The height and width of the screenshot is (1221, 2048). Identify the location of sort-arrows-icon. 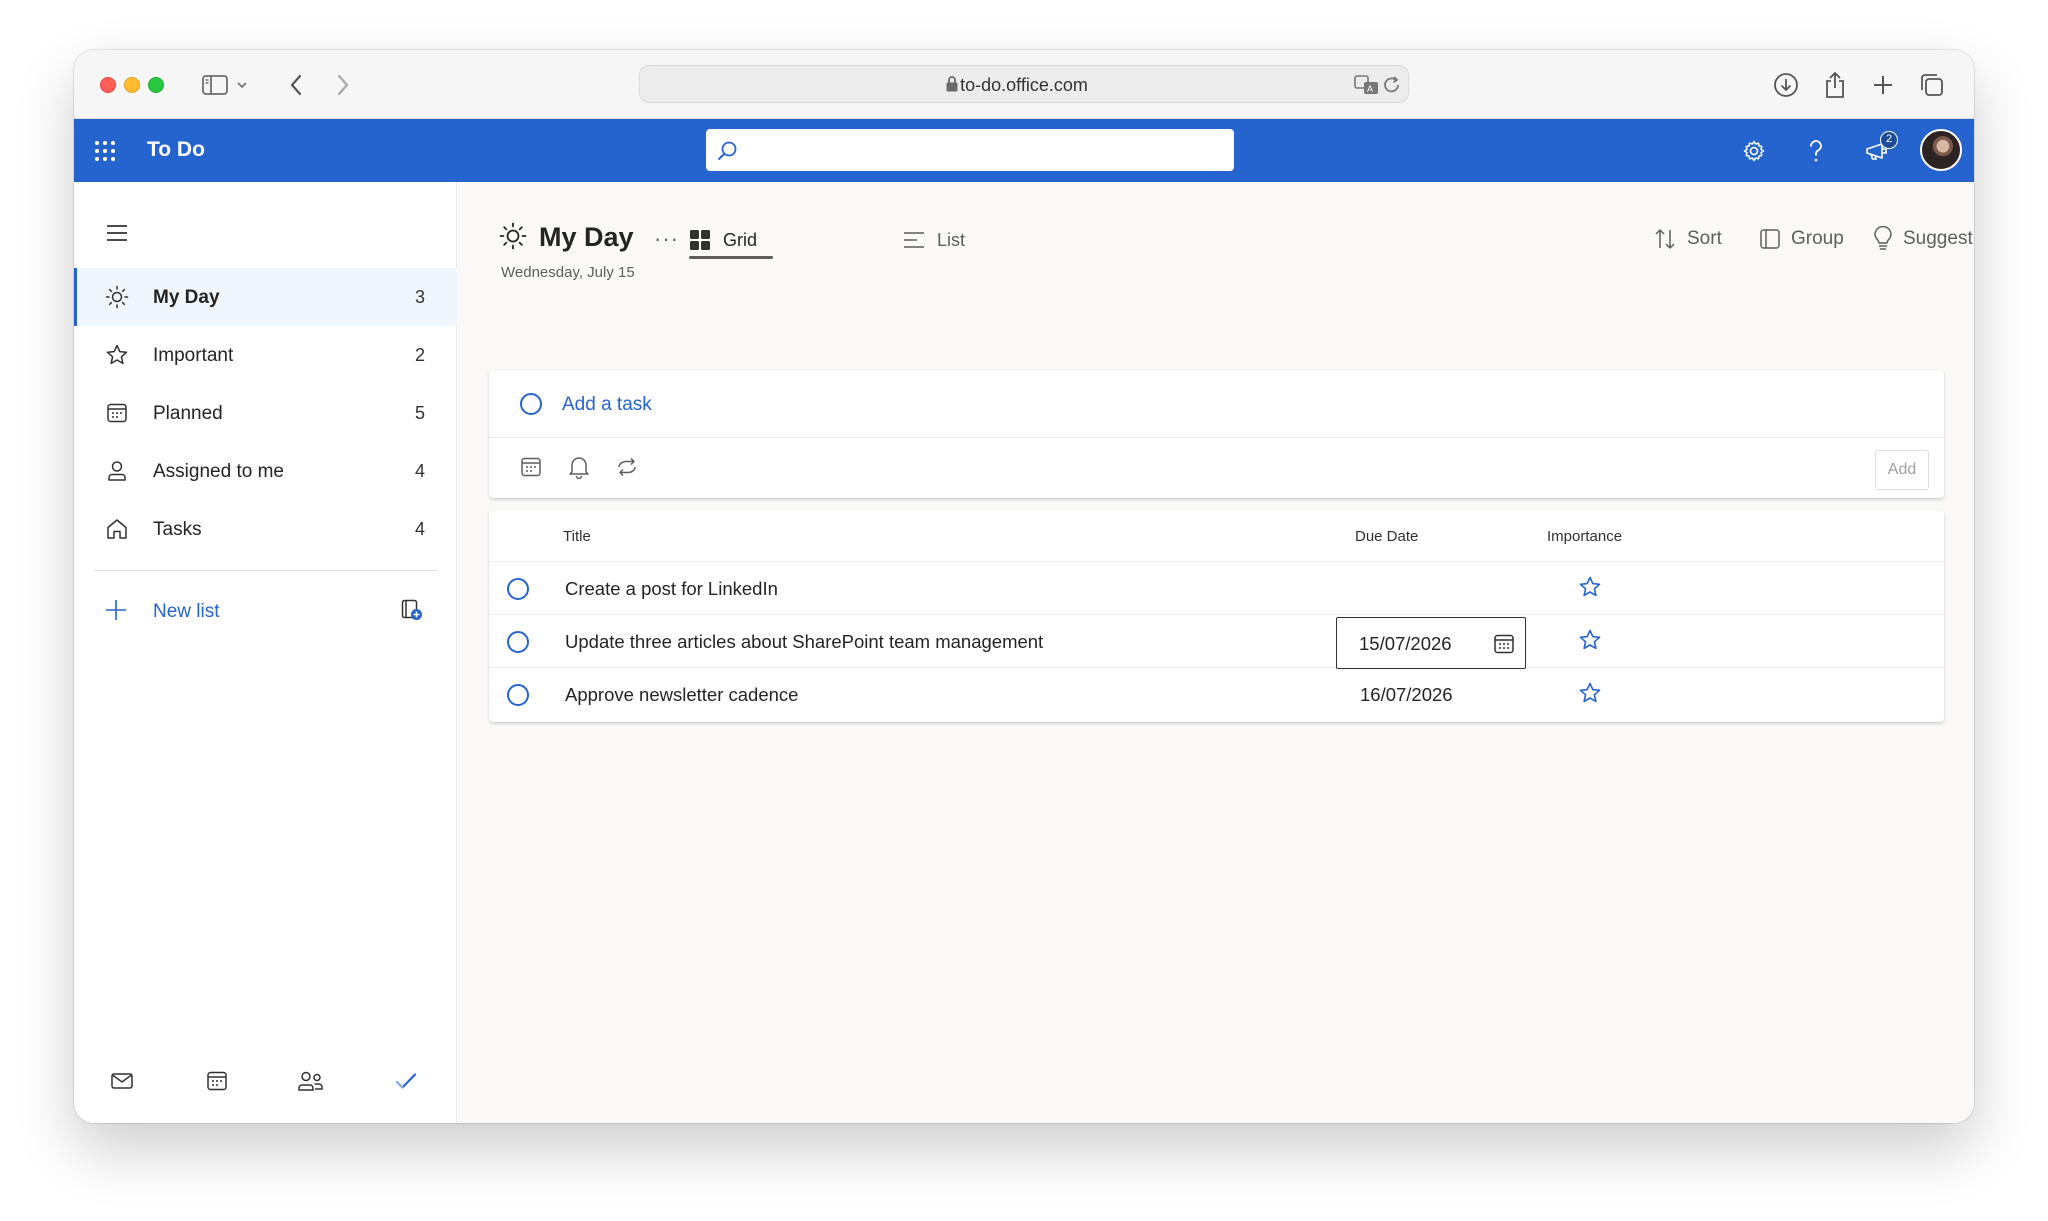
(1665, 239).